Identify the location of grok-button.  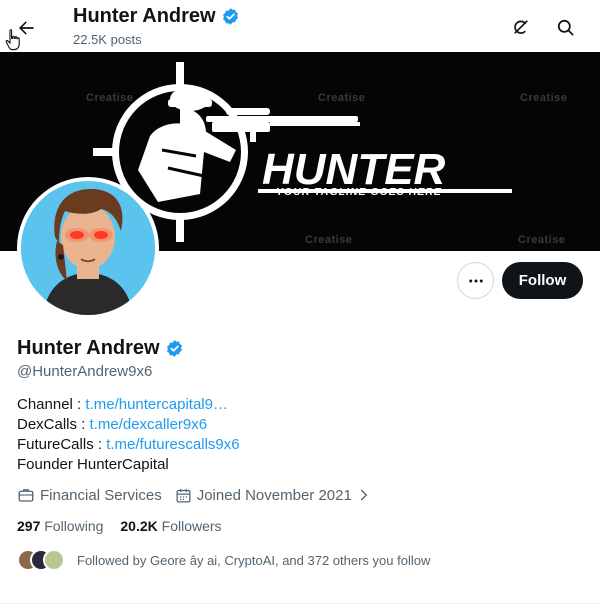
(521, 27).